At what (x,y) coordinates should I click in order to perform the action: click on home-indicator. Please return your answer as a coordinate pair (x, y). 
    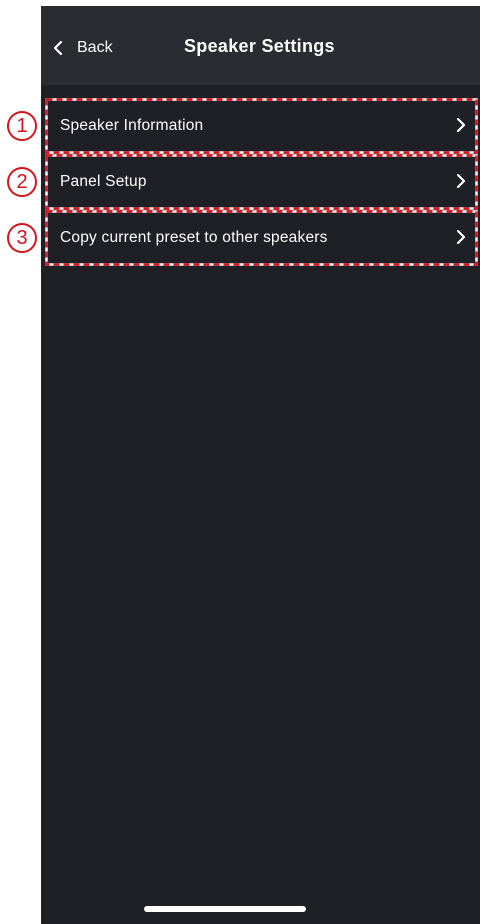
    Looking at the image, I should click on (225, 909).